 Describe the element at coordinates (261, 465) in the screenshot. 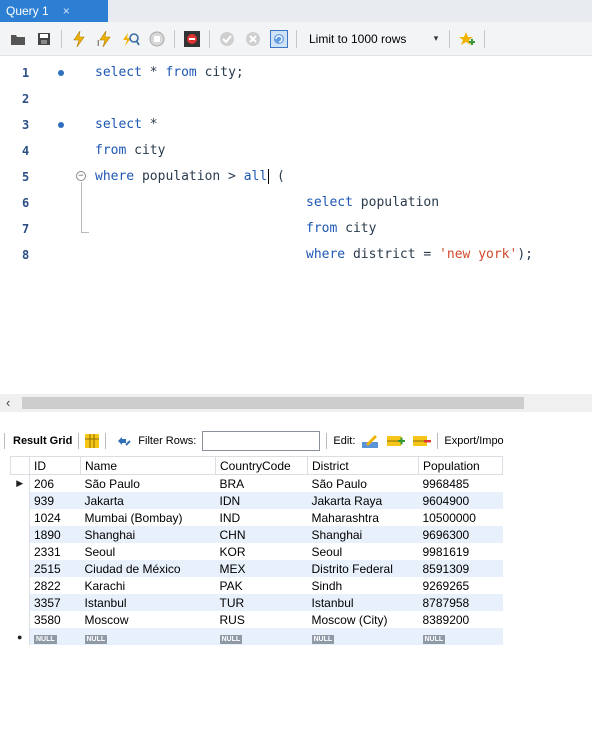

I see `column-header-countrycode: CountryCode` at that location.